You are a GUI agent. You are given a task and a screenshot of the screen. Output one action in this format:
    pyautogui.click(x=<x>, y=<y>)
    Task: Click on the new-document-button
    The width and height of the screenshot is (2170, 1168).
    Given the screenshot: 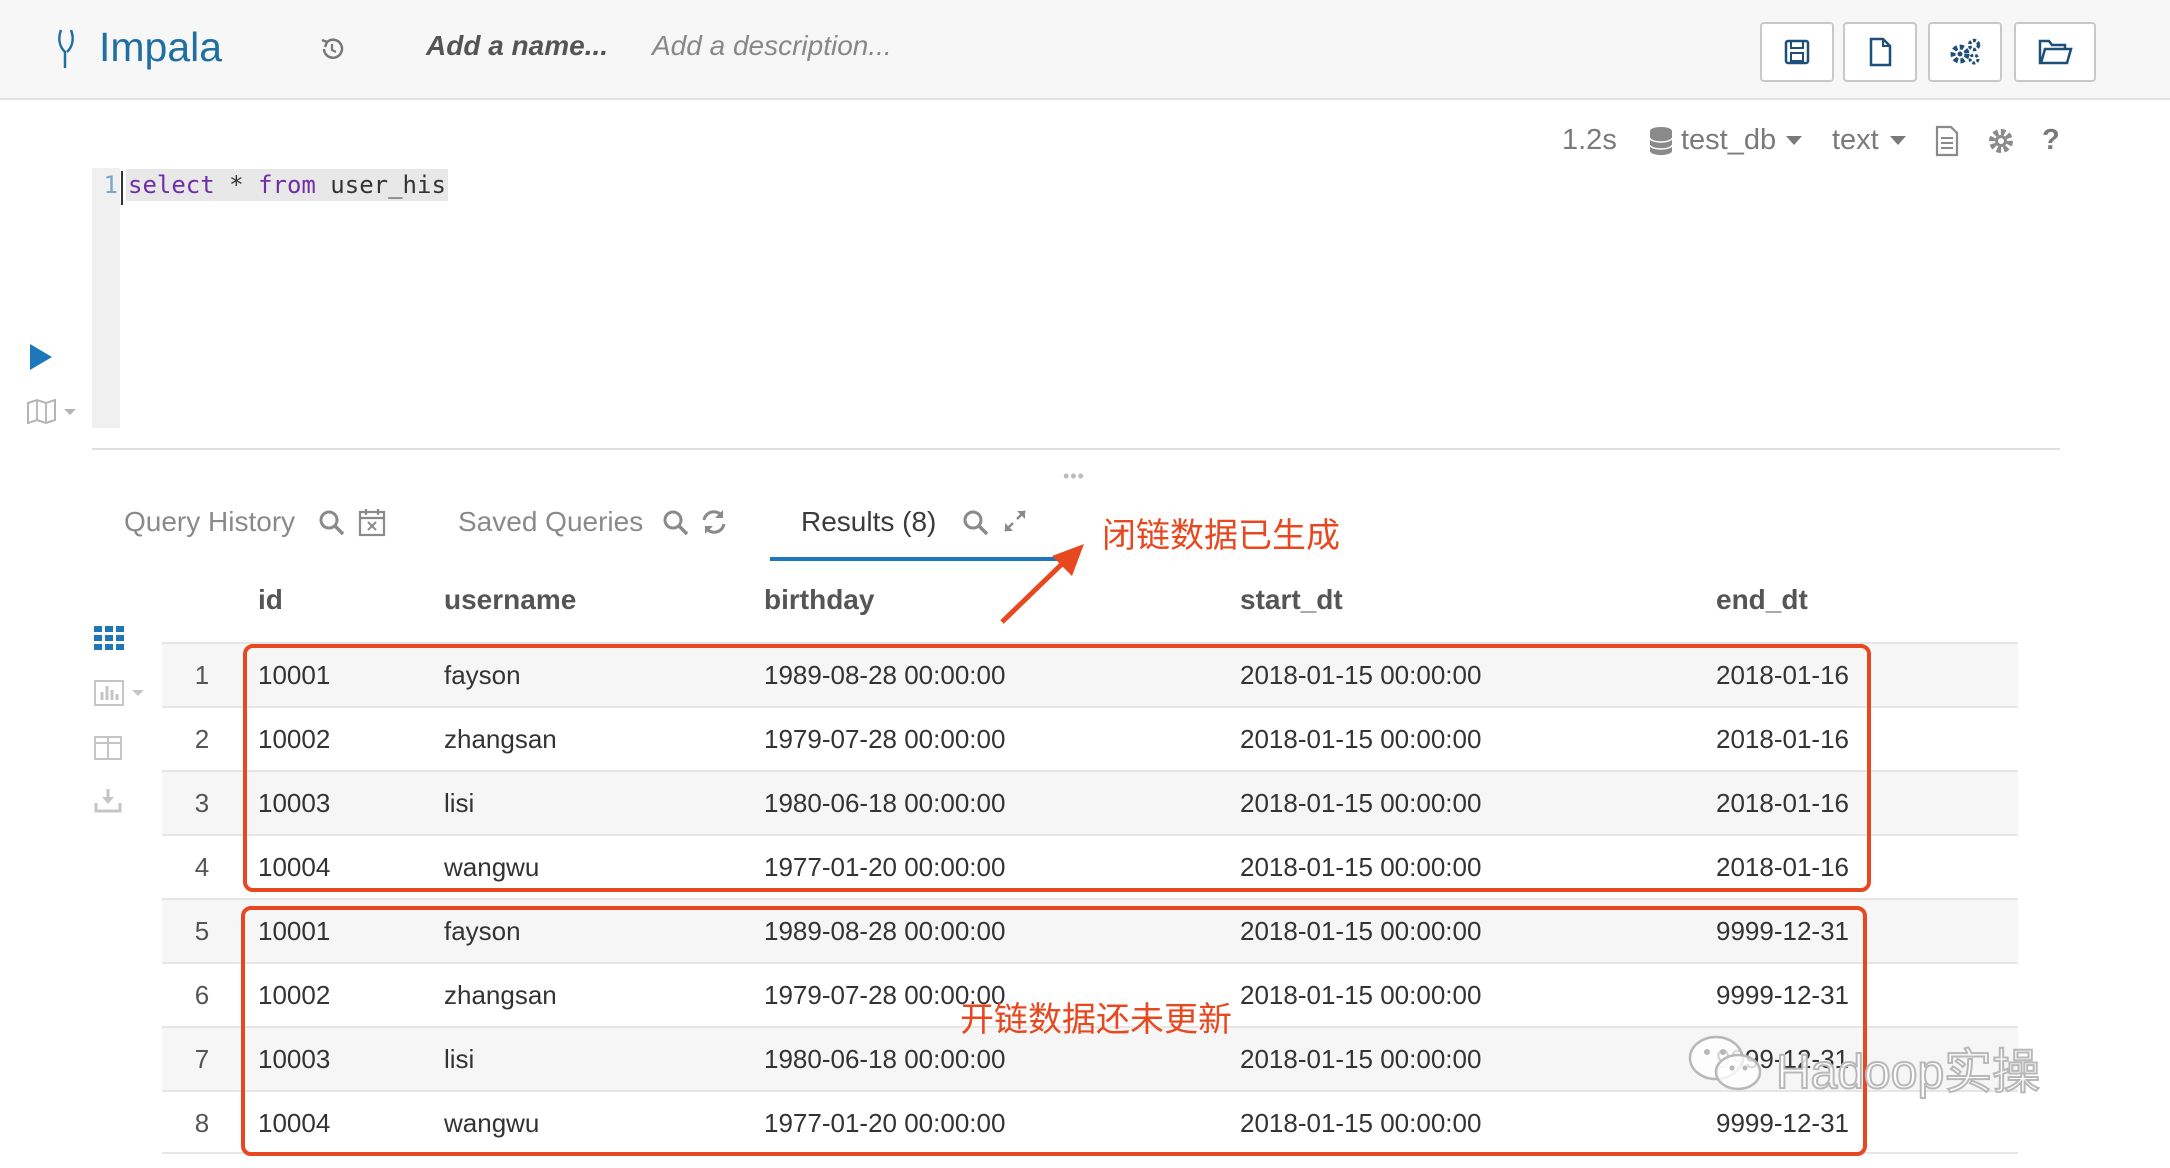 What is the action you would take?
    pyautogui.click(x=1880, y=52)
    